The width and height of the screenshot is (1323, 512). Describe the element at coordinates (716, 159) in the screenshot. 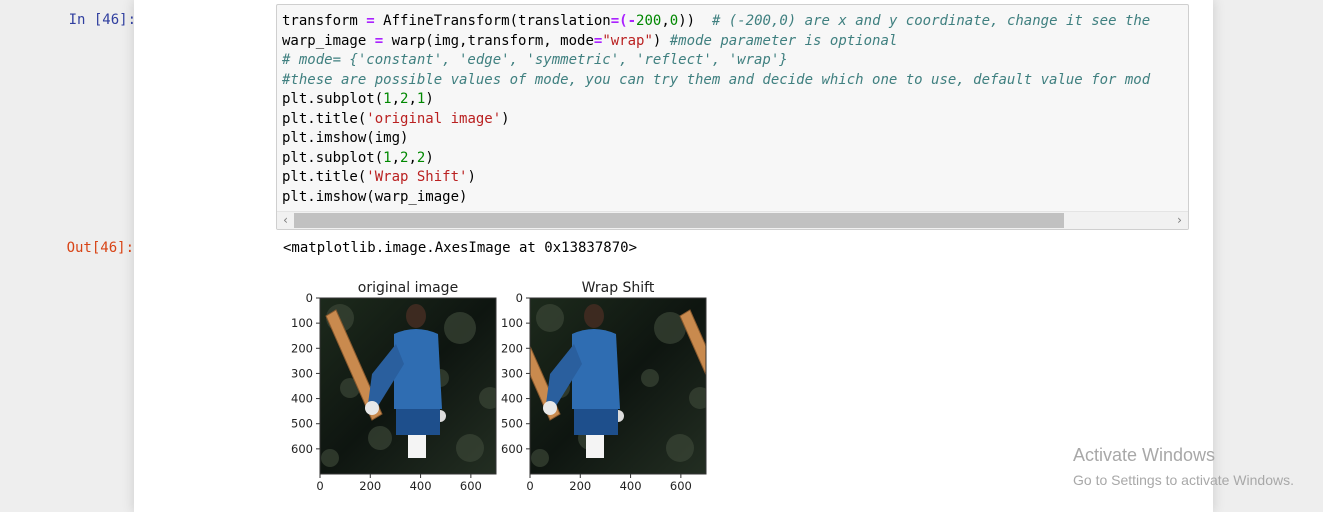

I see `code-line: plt.subplot(1,2,2)` at that location.